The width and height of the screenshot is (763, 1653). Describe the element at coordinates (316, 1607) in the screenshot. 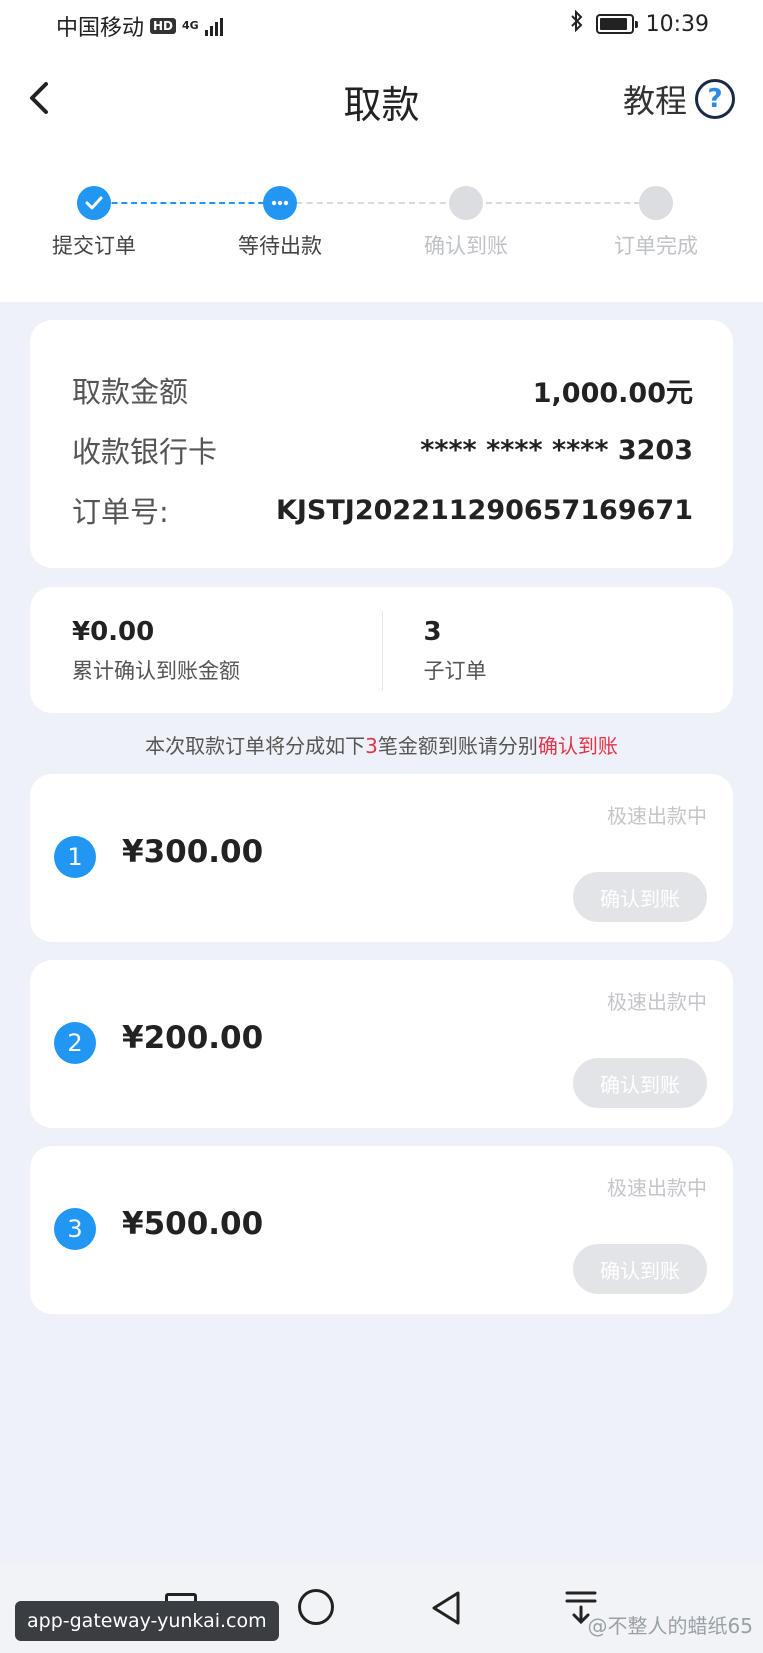

I see `home-icon` at that location.